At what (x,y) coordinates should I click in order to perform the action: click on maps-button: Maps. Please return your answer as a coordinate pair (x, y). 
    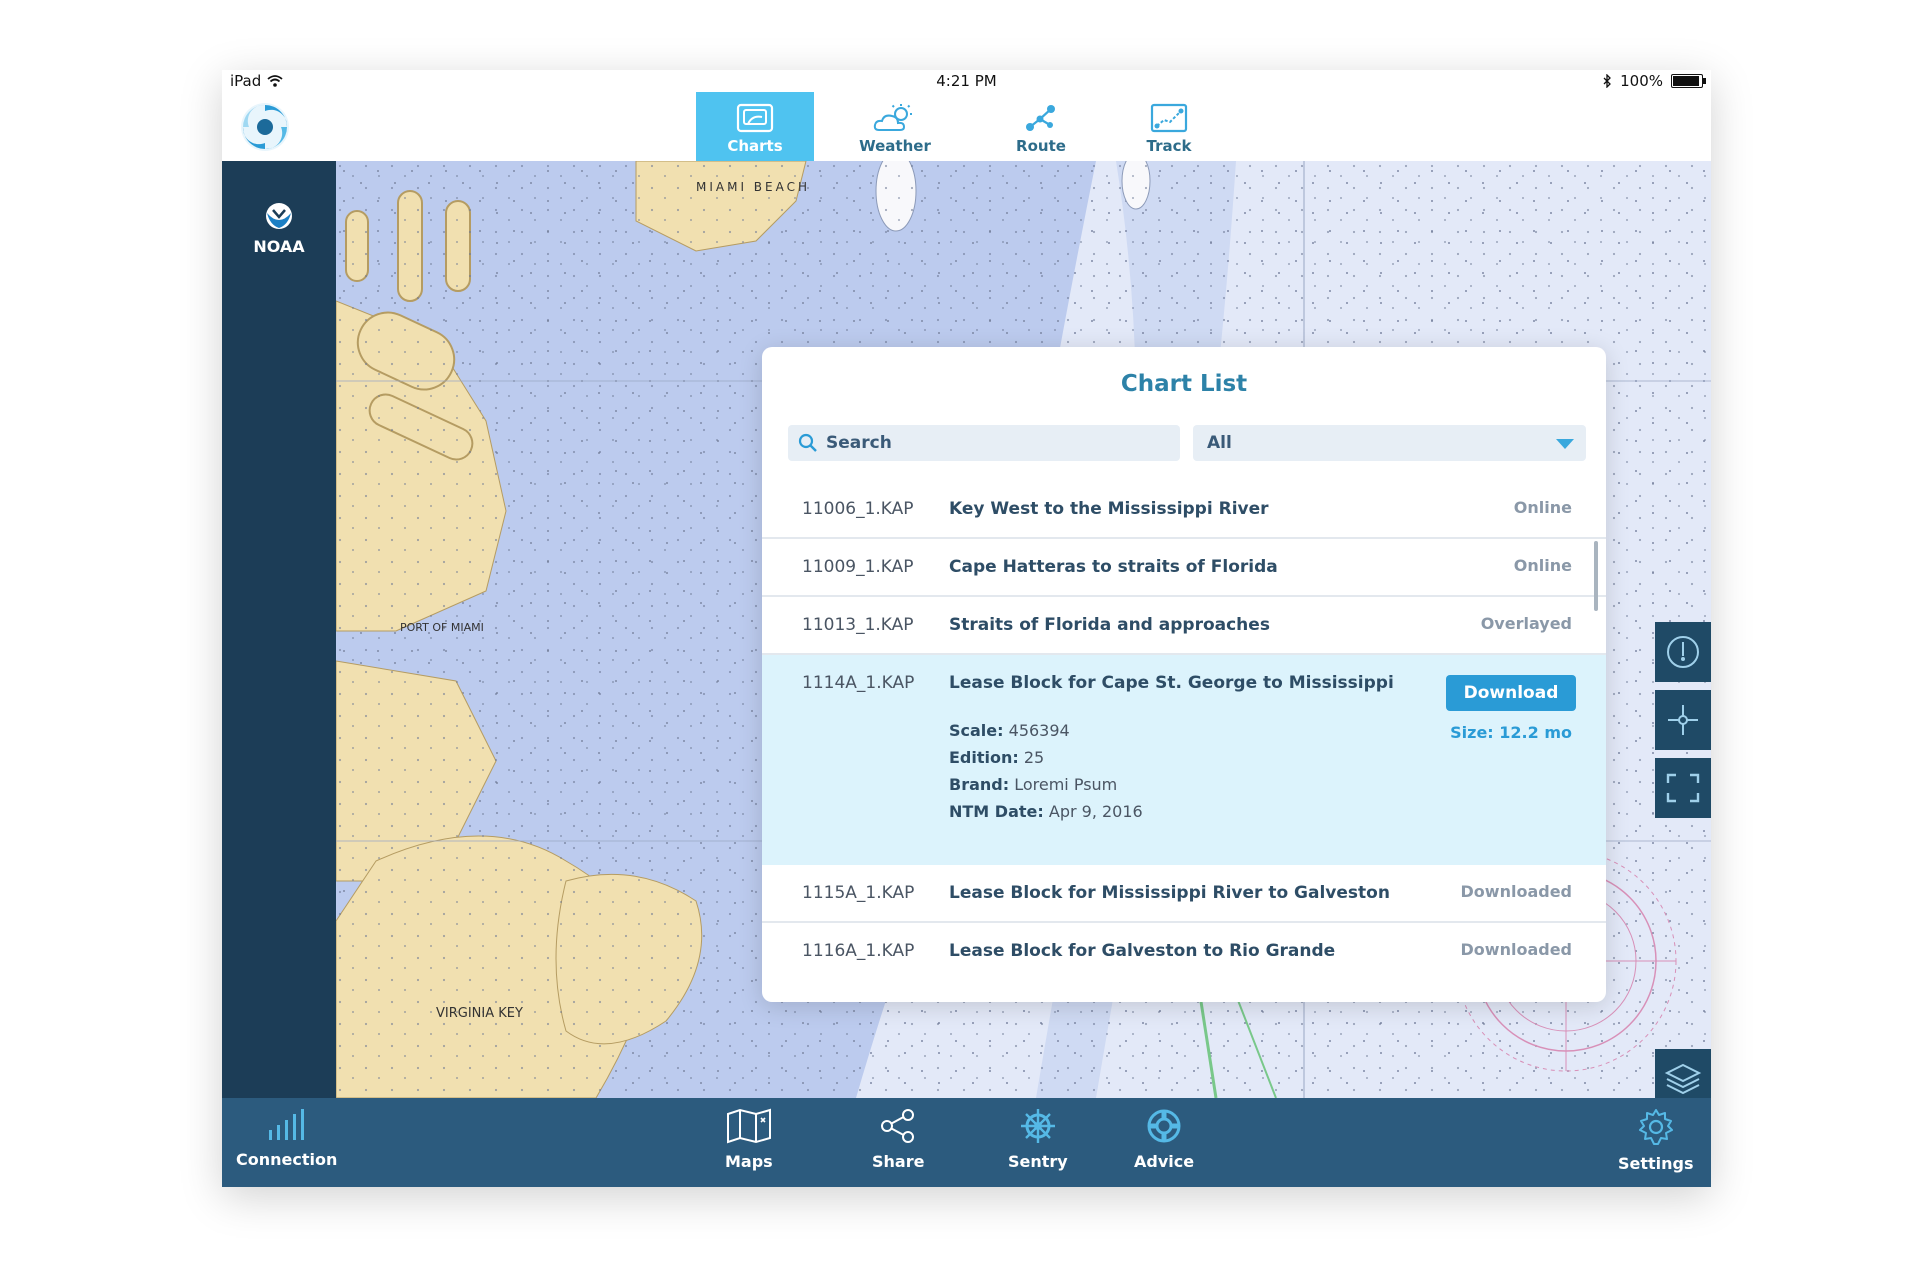
    Looking at the image, I should click on (749, 1139).